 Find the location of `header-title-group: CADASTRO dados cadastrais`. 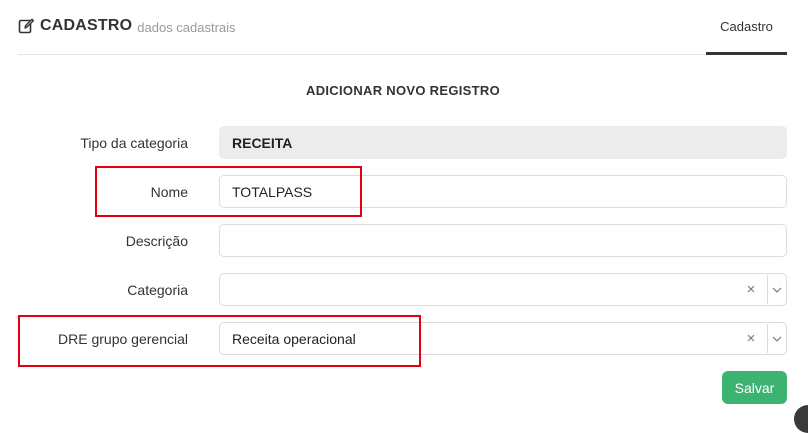

header-title-group: CADASTRO dados cadastrais is located at coordinates (127, 26).